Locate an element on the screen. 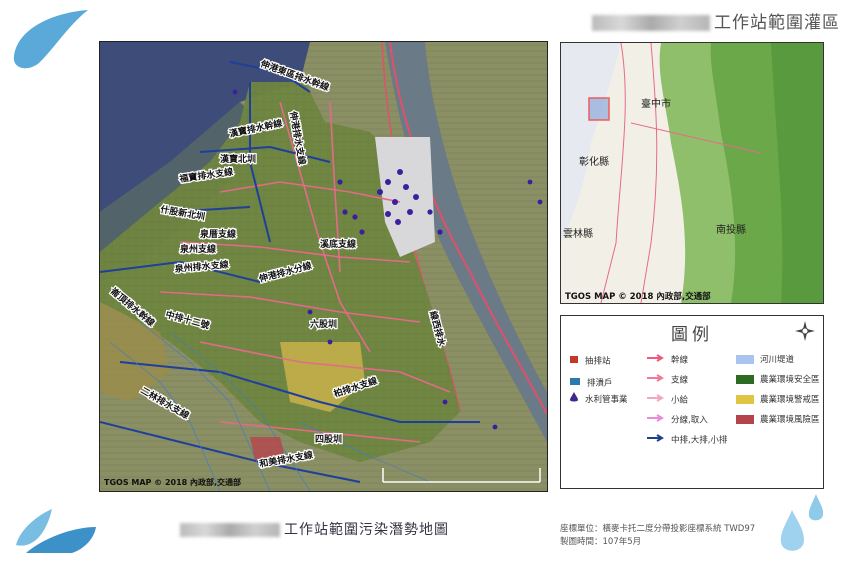  map-label: 四股圳 is located at coordinates (328, 439).